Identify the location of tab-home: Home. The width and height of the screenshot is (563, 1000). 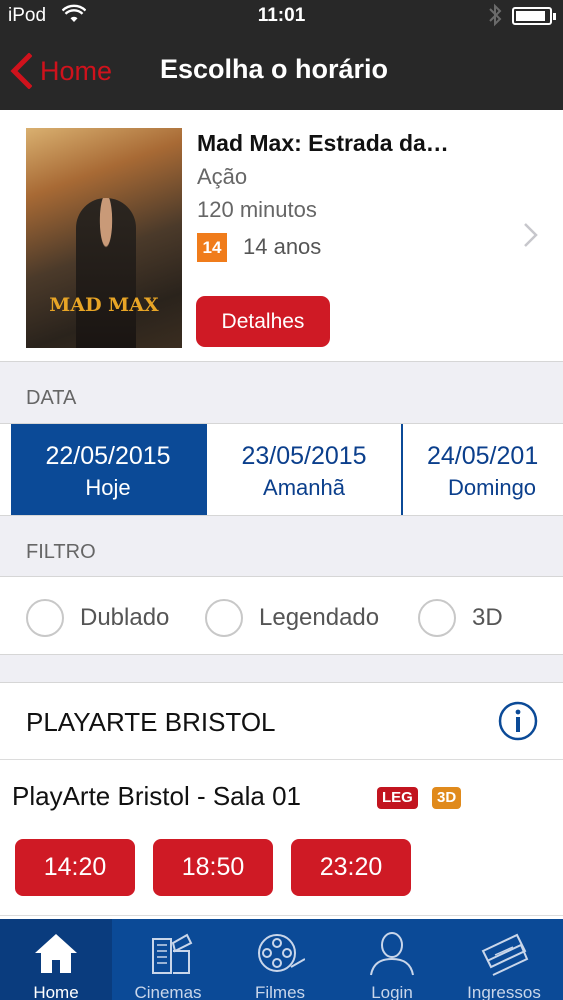
(56, 959).